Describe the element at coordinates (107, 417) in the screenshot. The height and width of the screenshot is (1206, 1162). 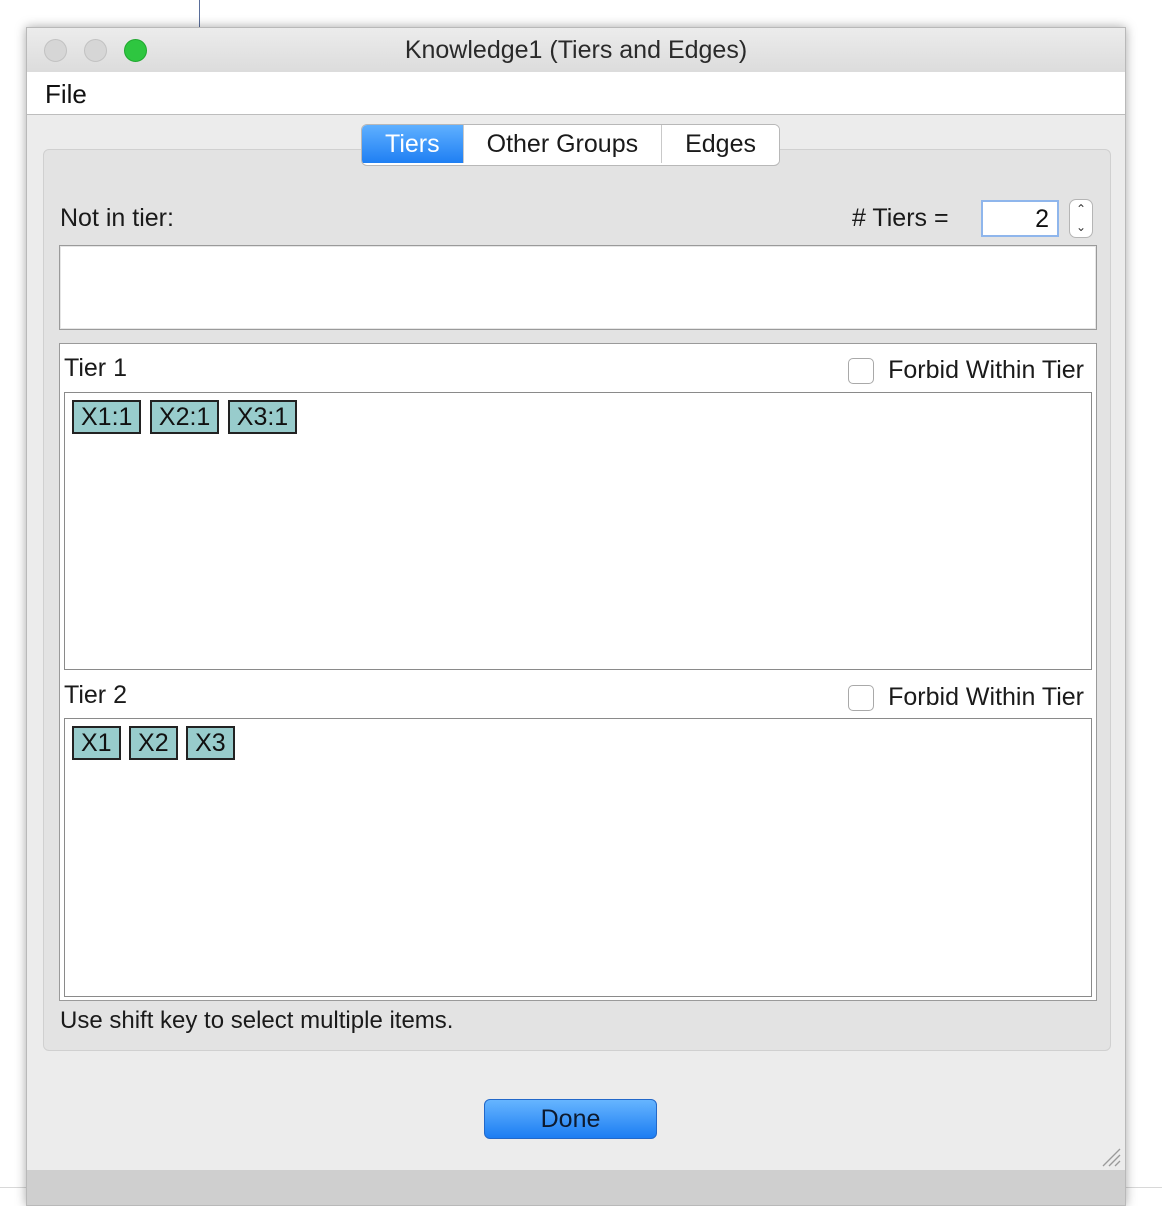
I see `variable-chip: X1:1` at that location.